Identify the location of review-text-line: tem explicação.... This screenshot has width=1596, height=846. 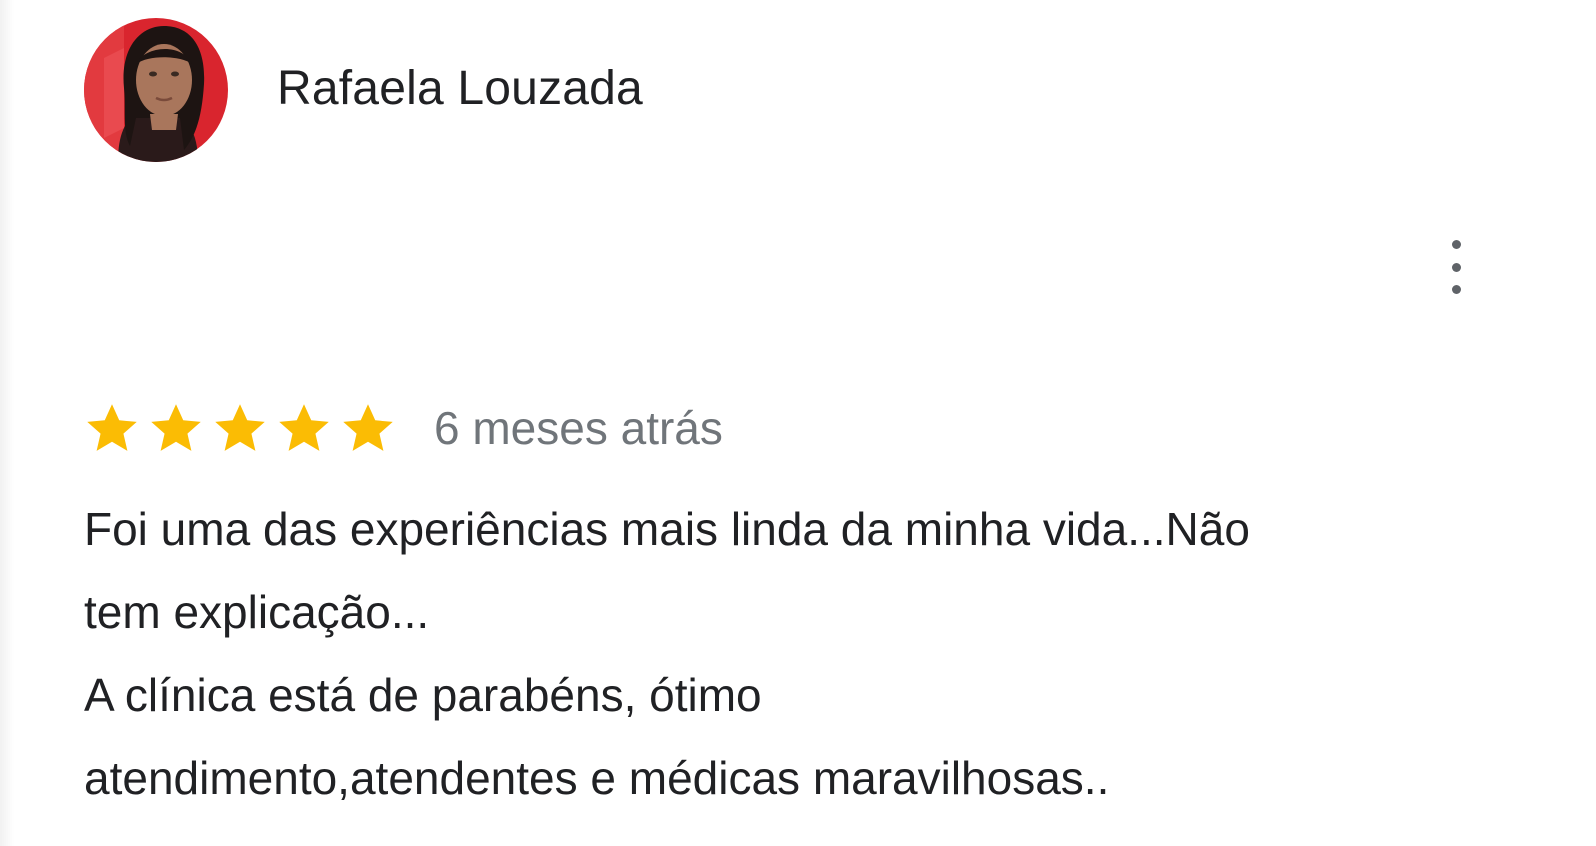
(257, 612).